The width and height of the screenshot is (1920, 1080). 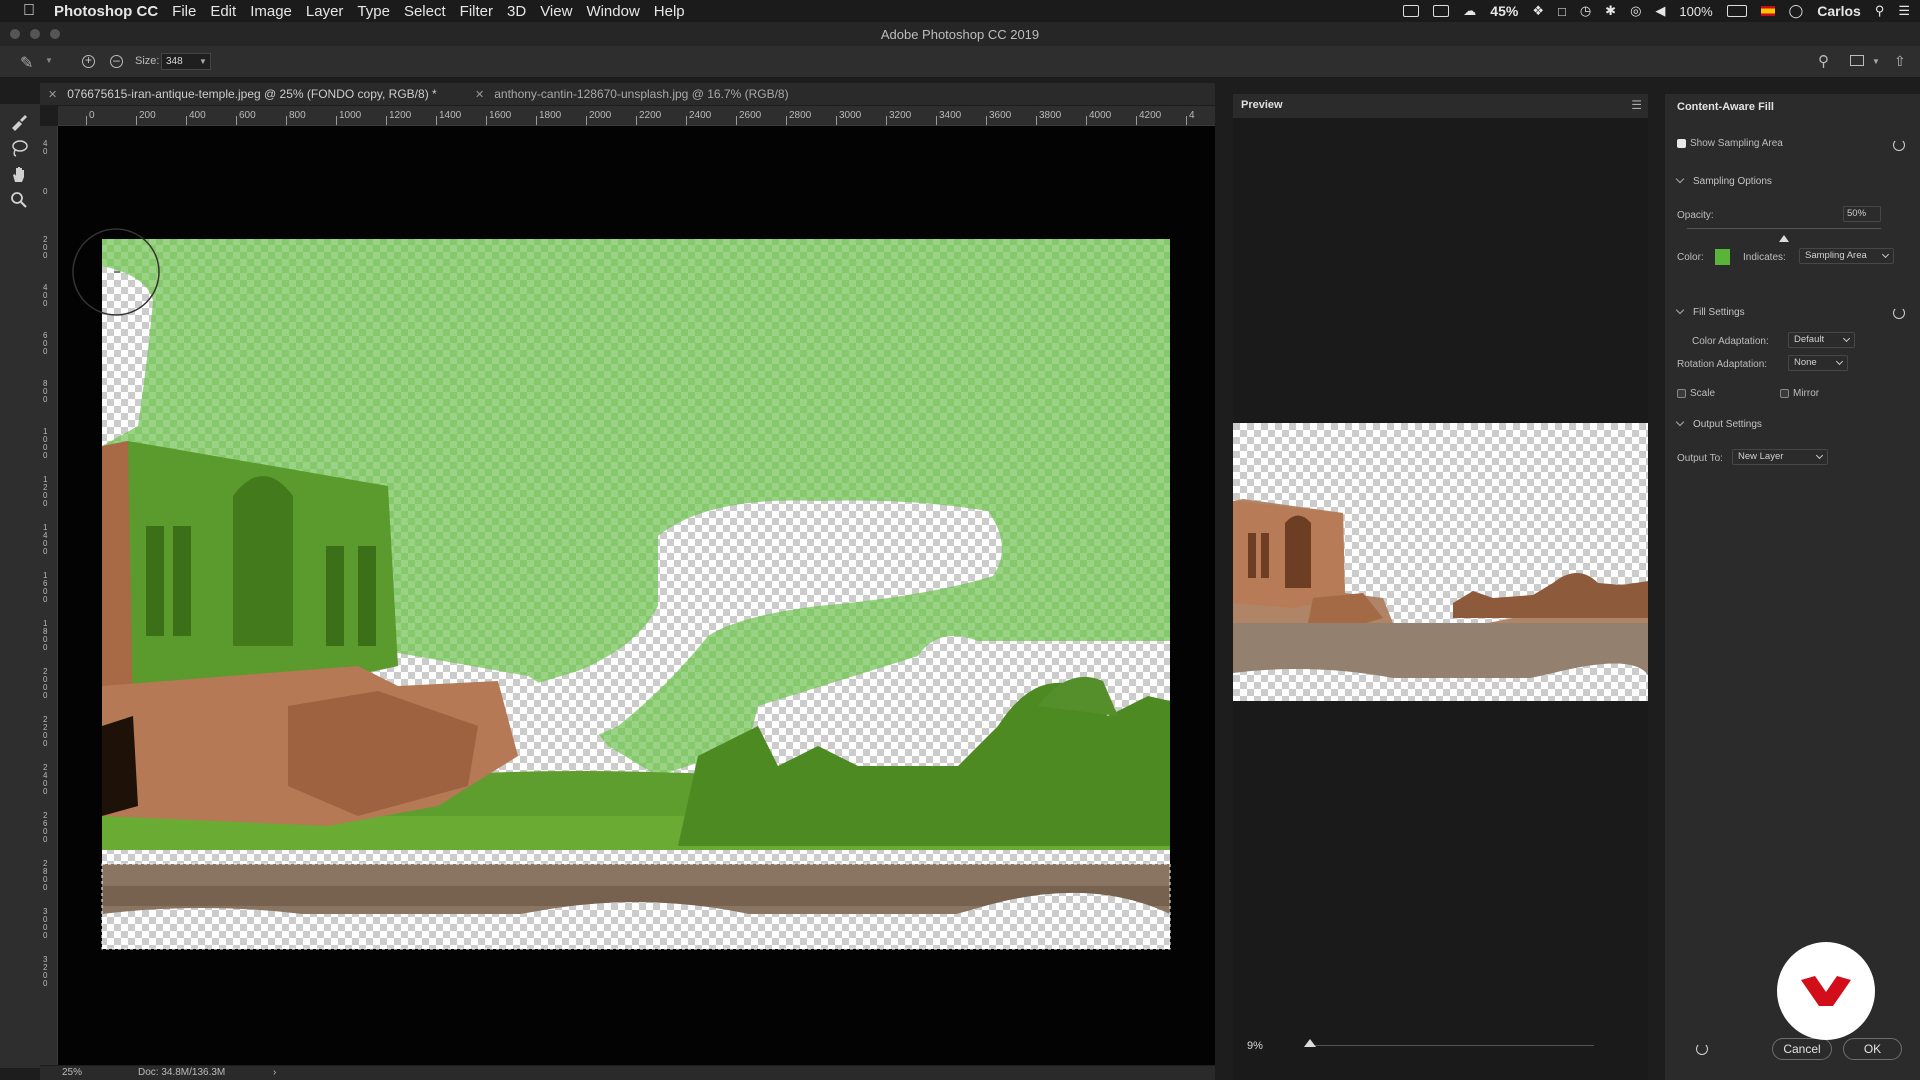 What do you see at coordinates (800, 115) in the screenshot?
I see `hruler-label: 2800` at bounding box center [800, 115].